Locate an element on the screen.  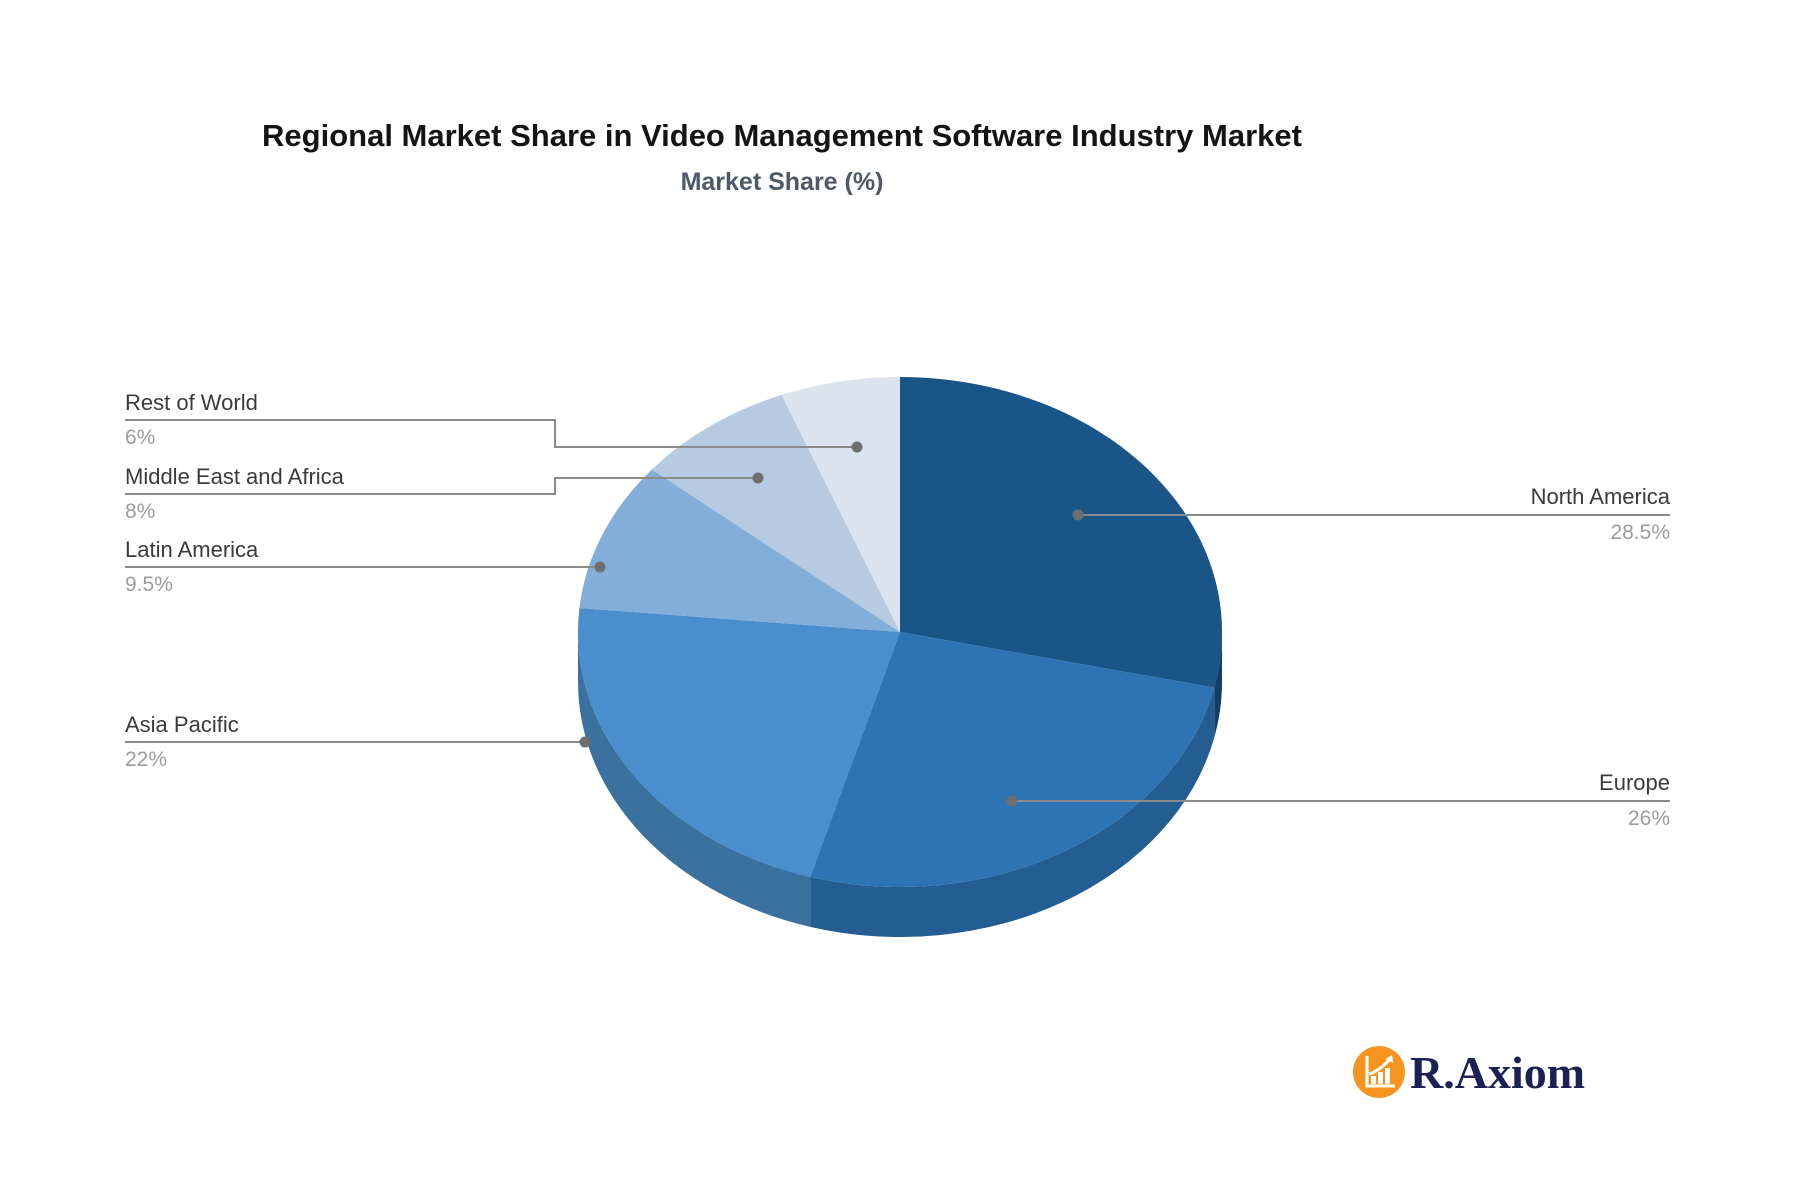
brand-logo: R.Axiom is located at coordinates (1468, 1072).